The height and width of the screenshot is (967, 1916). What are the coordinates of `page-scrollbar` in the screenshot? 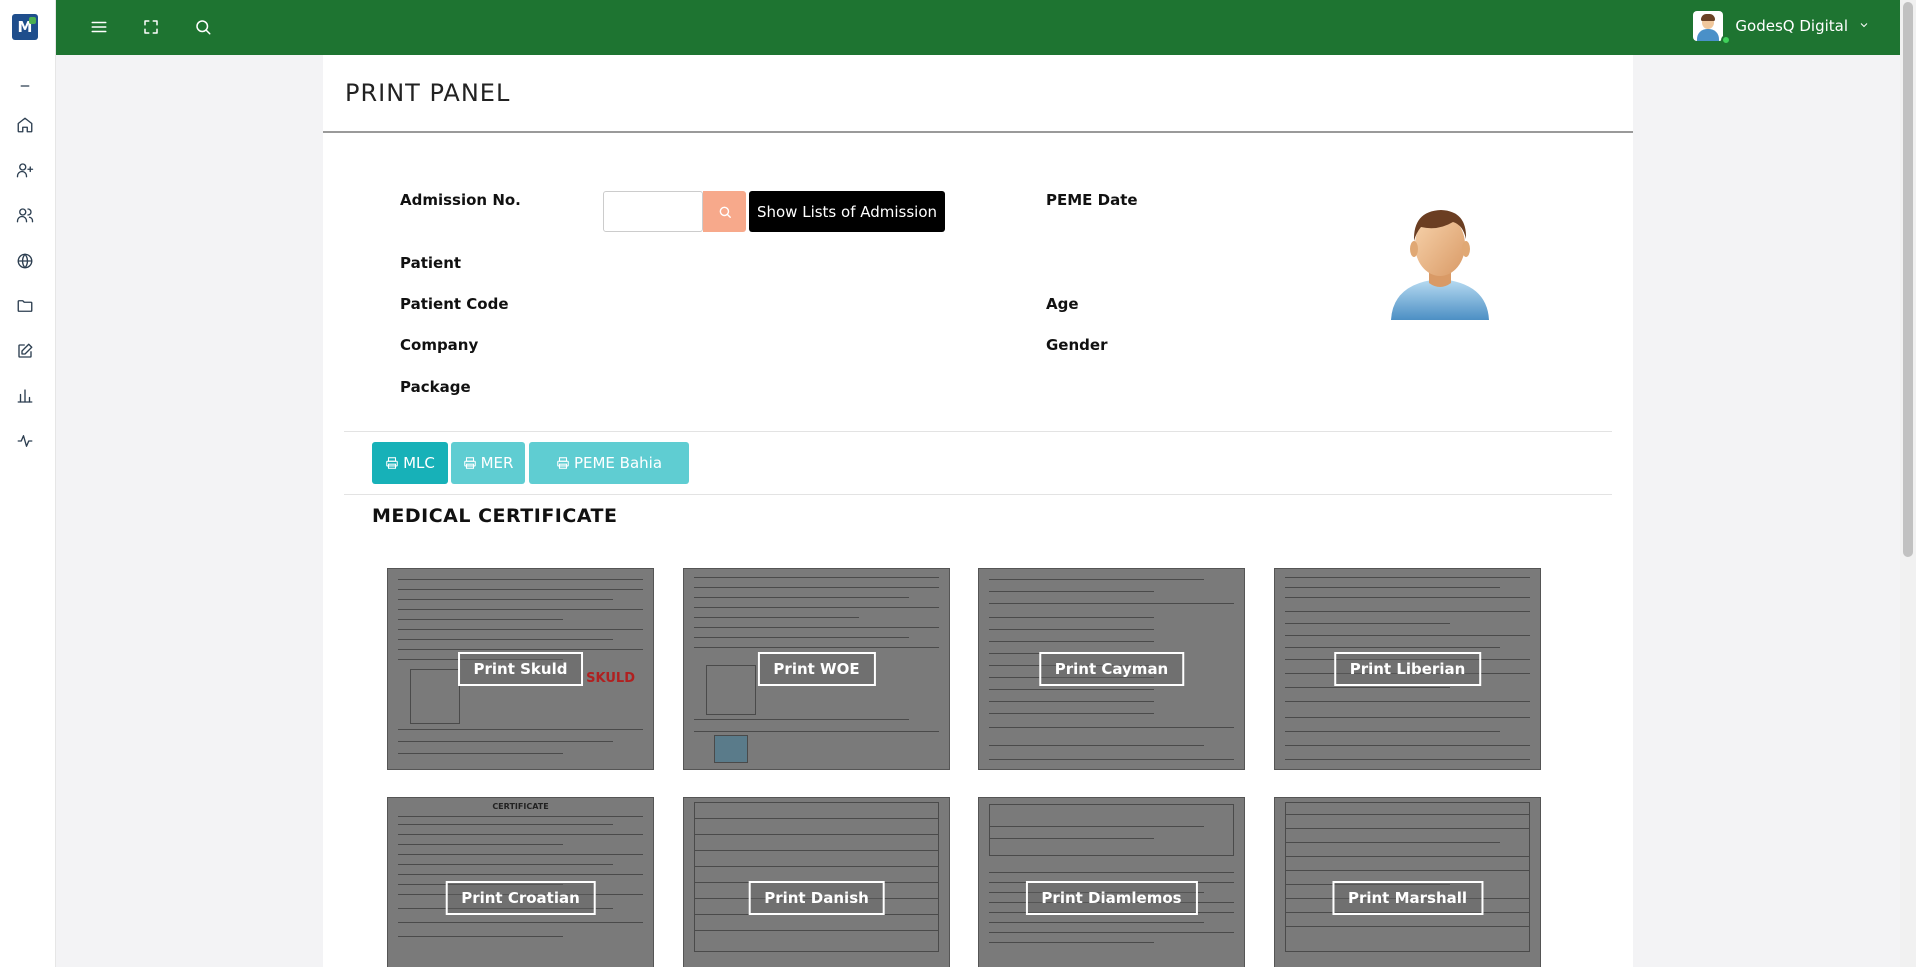 It's located at (1908, 483).